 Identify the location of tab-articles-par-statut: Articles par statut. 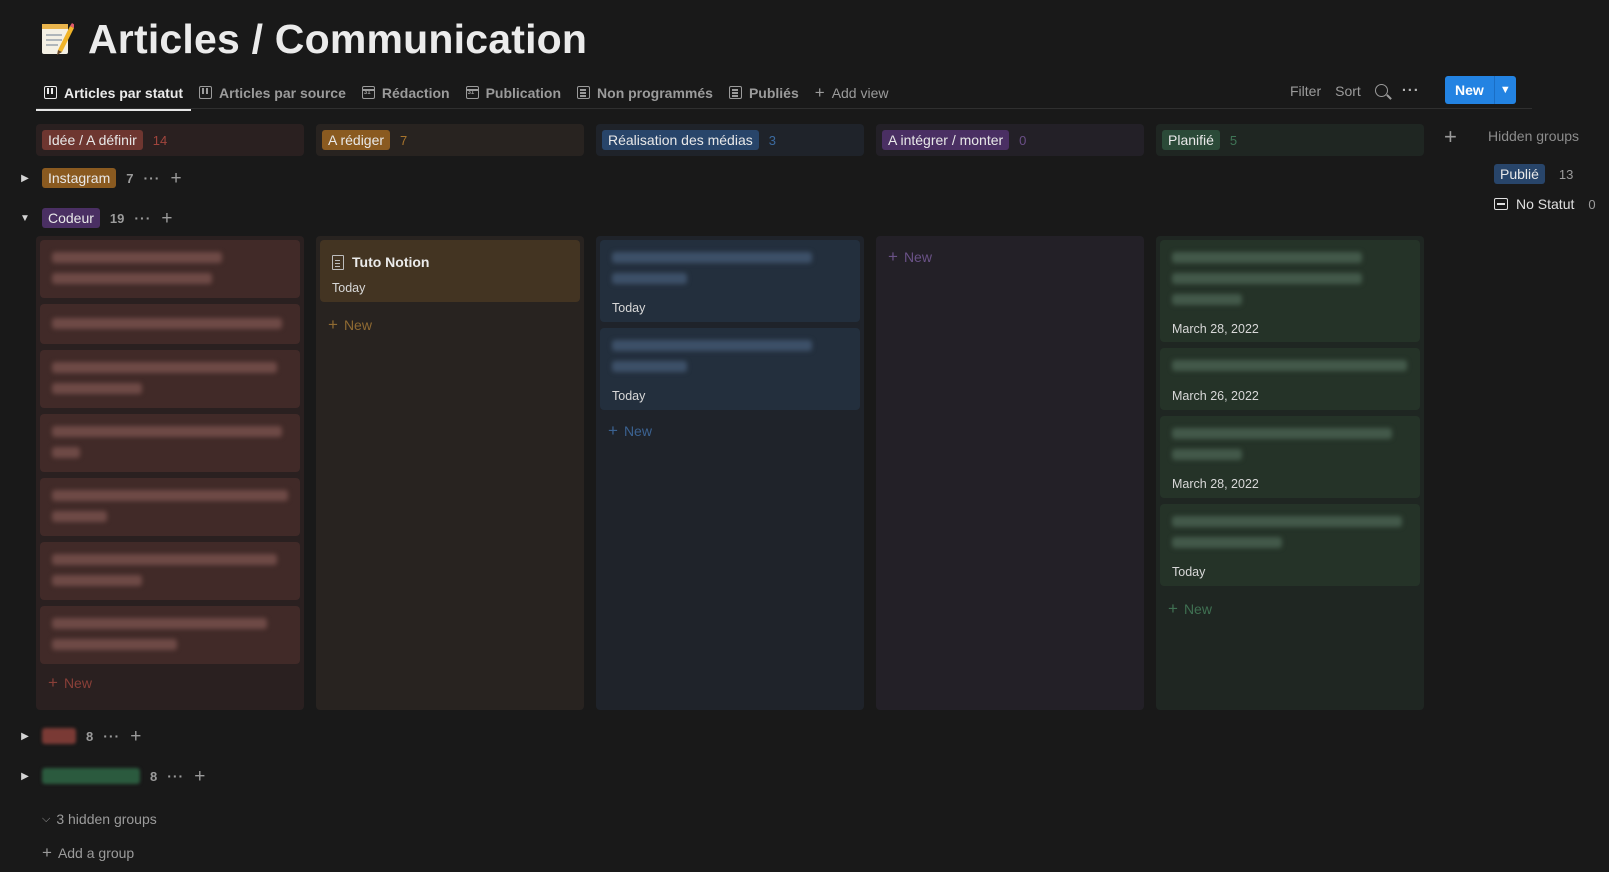
(114, 93).